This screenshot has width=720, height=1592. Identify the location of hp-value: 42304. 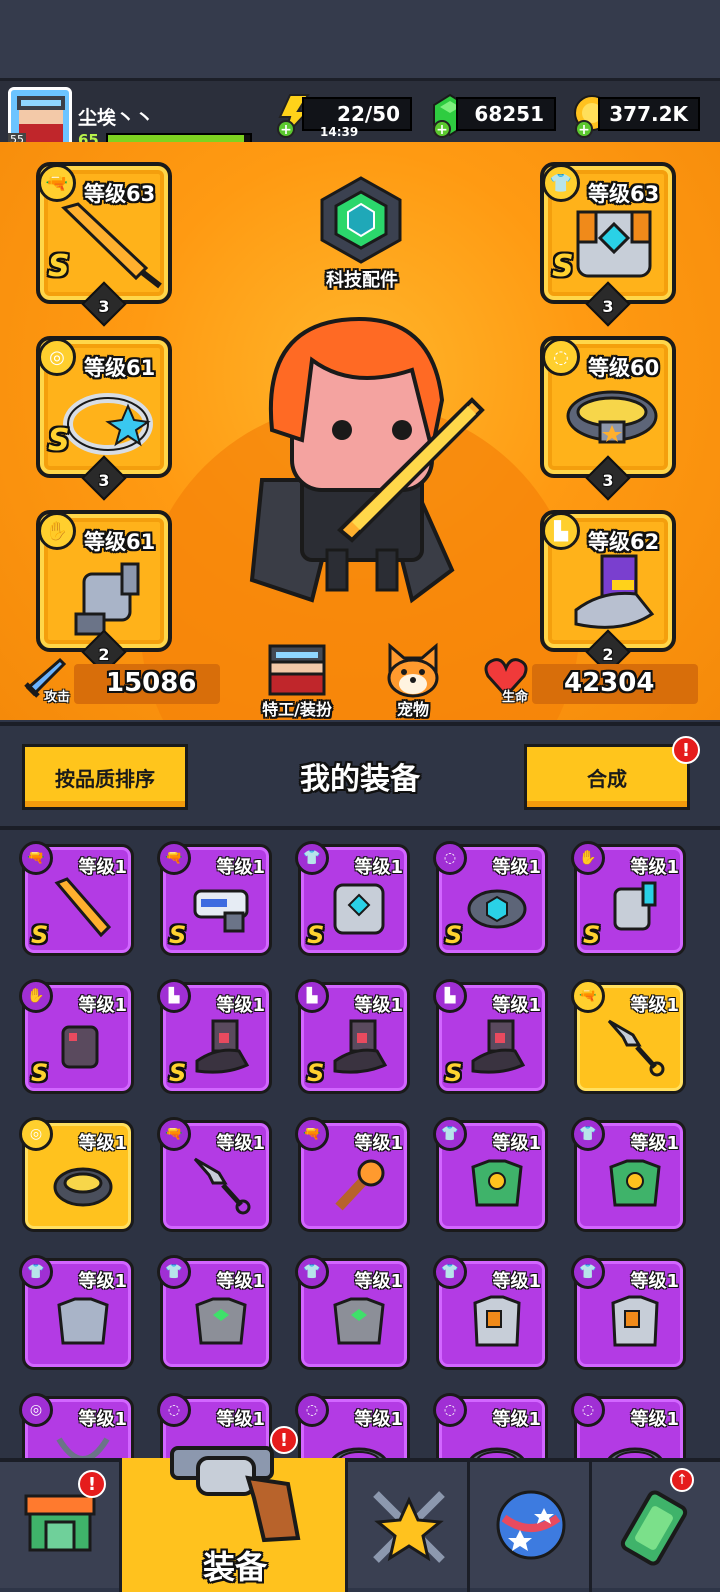
(609, 683).